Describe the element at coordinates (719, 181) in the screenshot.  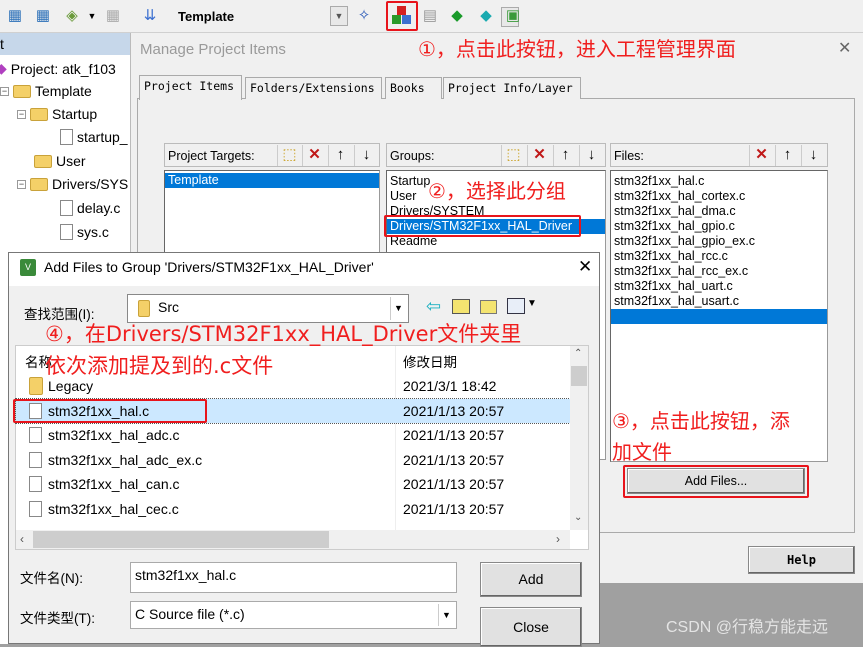
I see `list-item: stm32f1xx_hal.c` at that location.